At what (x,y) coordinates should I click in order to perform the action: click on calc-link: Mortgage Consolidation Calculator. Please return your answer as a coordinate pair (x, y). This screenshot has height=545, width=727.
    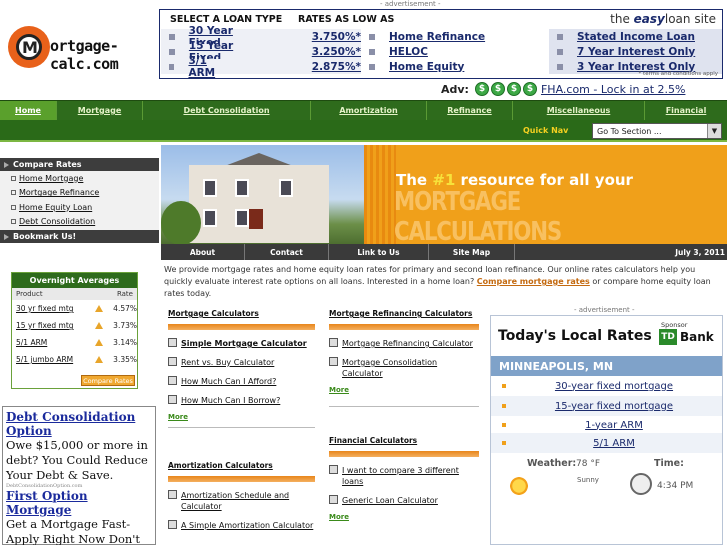
    Looking at the image, I should click on (410, 368).